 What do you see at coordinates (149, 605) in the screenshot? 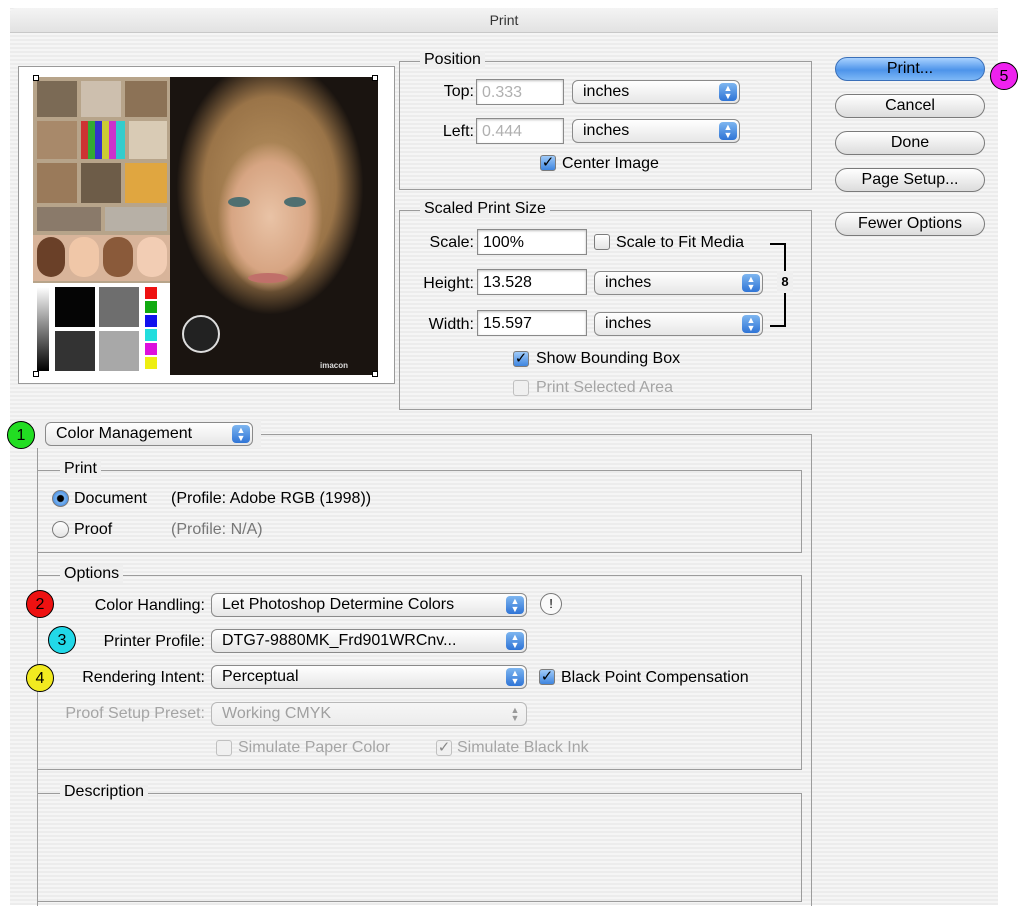
I see `color-handling-label: Color Handling:` at bounding box center [149, 605].